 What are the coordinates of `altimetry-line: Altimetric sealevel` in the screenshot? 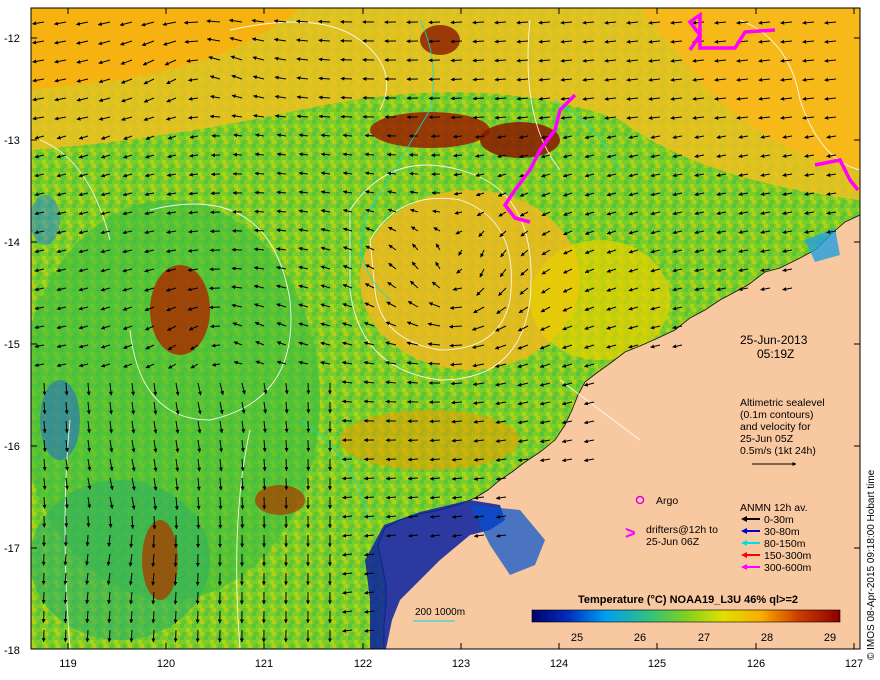 It's located at (782, 403).